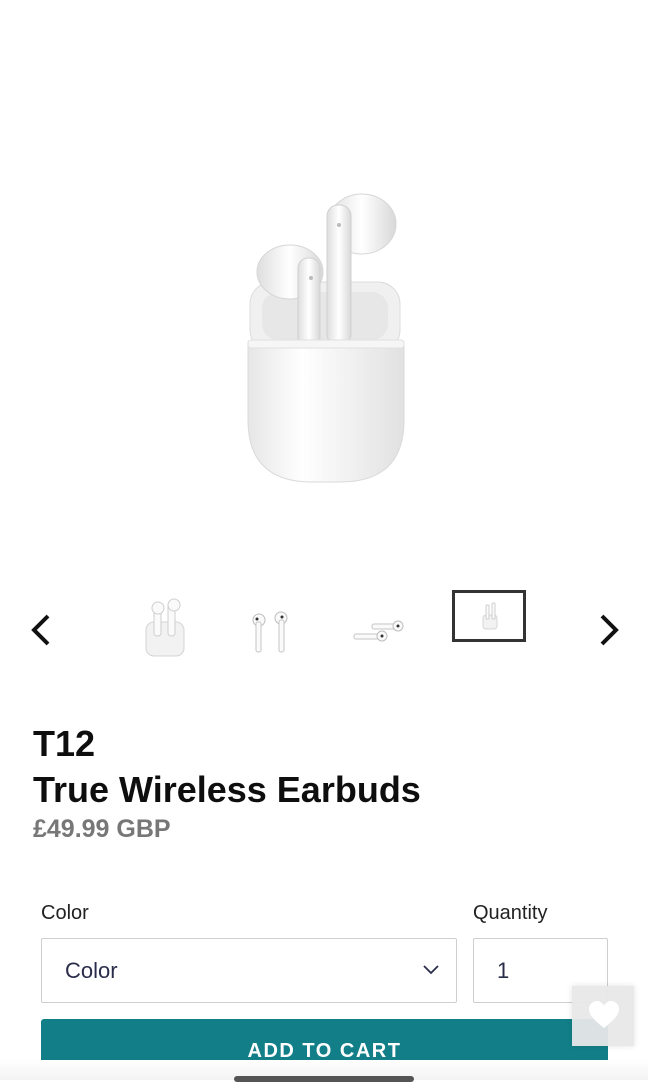  What do you see at coordinates (270, 632) in the screenshot?
I see `thumb-earbuds-pair` at bounding box center [270, 632].